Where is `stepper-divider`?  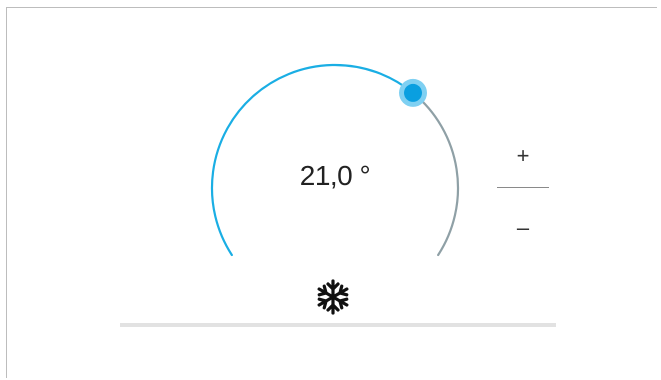 stepper-divider is located at coordinates (523, 187).